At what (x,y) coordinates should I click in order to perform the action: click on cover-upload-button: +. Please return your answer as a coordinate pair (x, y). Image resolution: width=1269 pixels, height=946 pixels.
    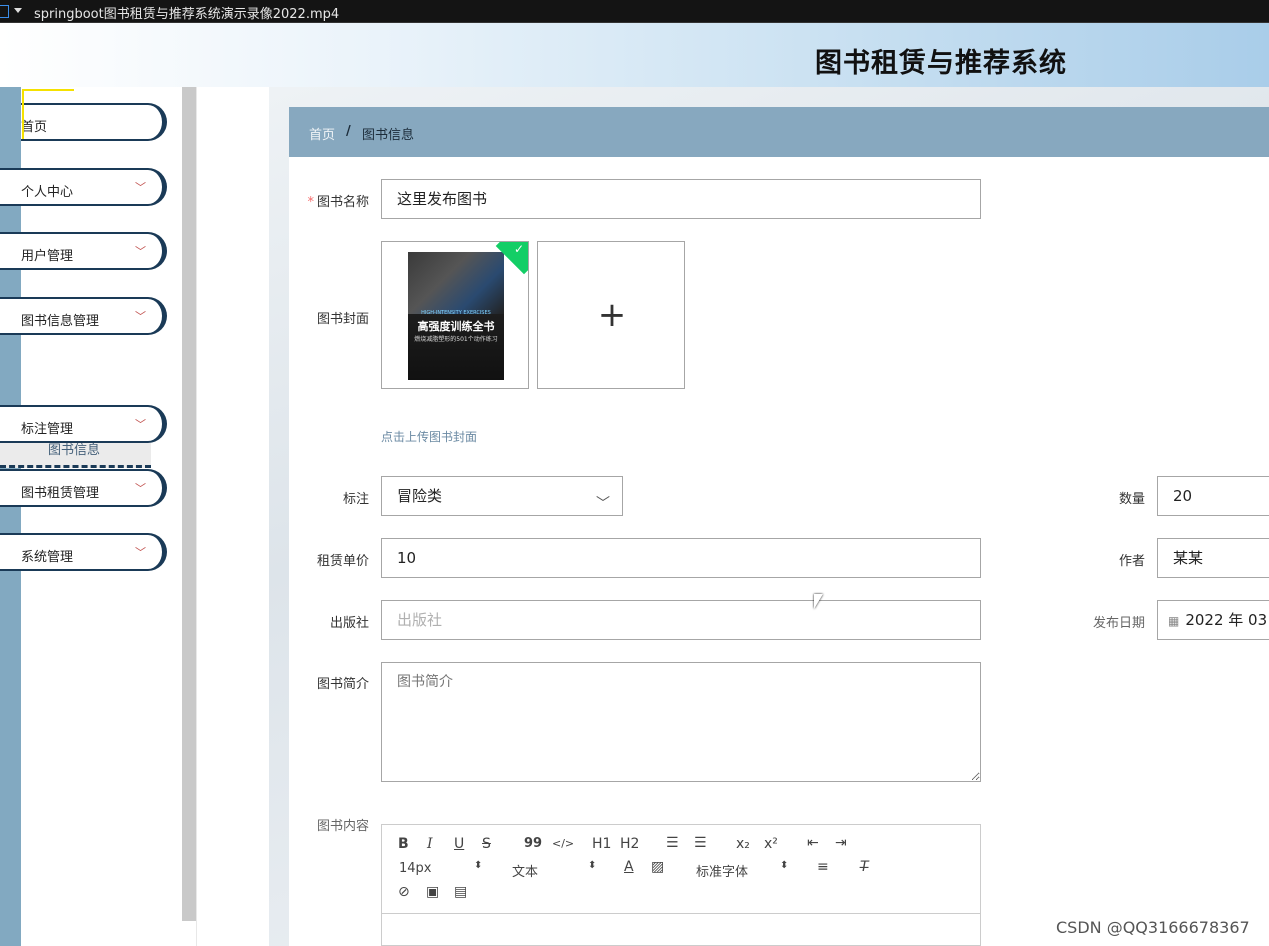
    Looking at the image, I should click on (611, 315).